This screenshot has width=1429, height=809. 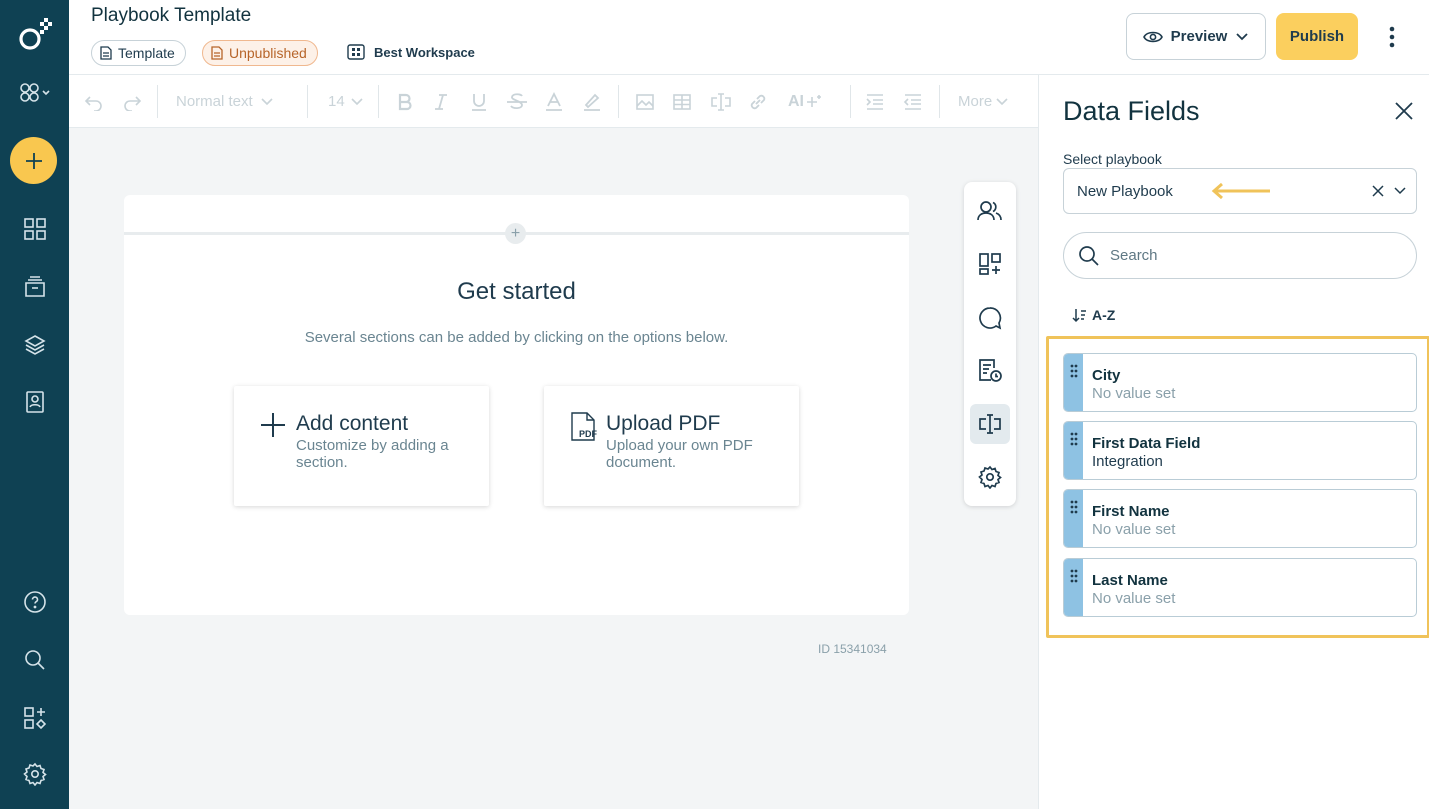 I want to click on sort-toggle: A-Z, so click(x=1093, y=315).